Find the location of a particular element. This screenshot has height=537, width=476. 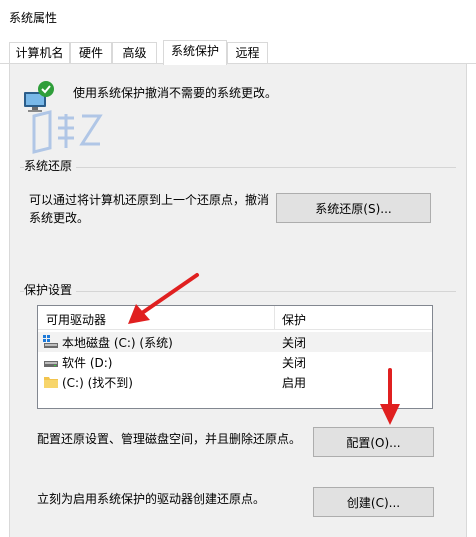

tab-remote: 远程 is located at coordinates (247, 53).